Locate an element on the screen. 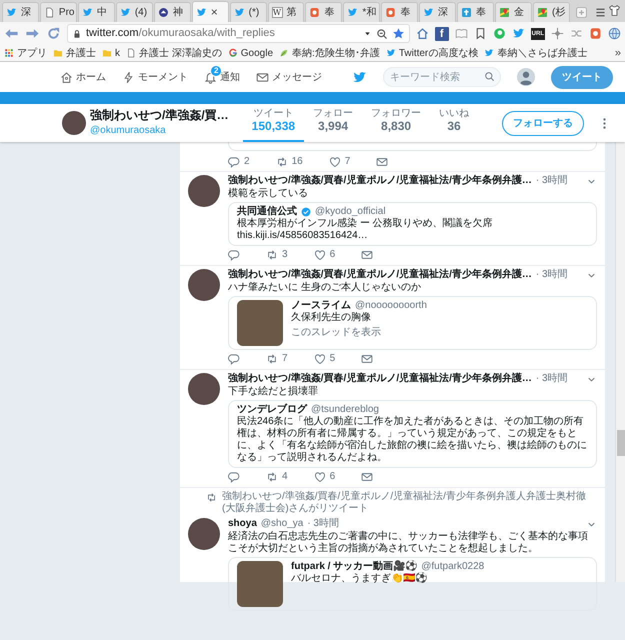 The width and height of the screenshot is (625, 640). bookmark-item: 弁護士 is located at coordinates (74, 53).